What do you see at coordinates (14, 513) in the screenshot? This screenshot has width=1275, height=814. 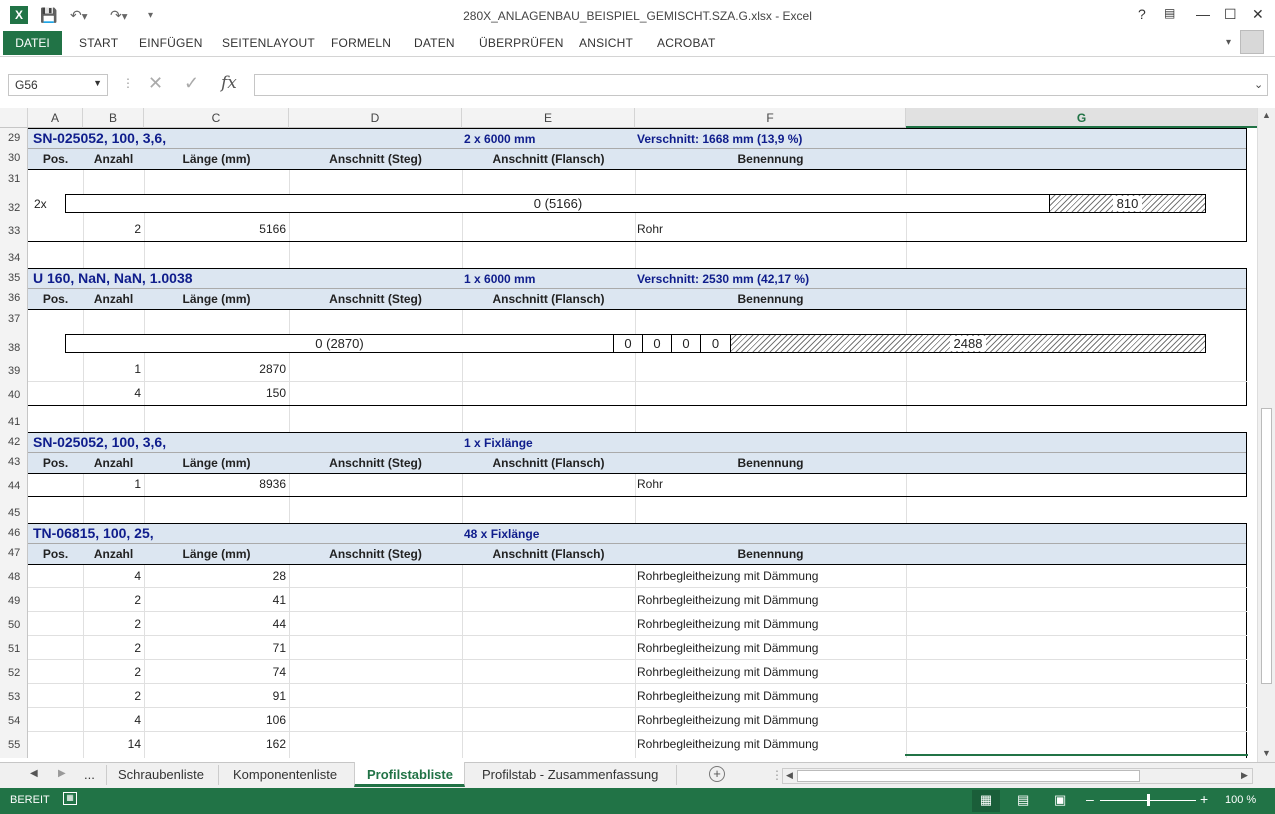 I see `row-header-45: 45` at bounding box center [14, 513].